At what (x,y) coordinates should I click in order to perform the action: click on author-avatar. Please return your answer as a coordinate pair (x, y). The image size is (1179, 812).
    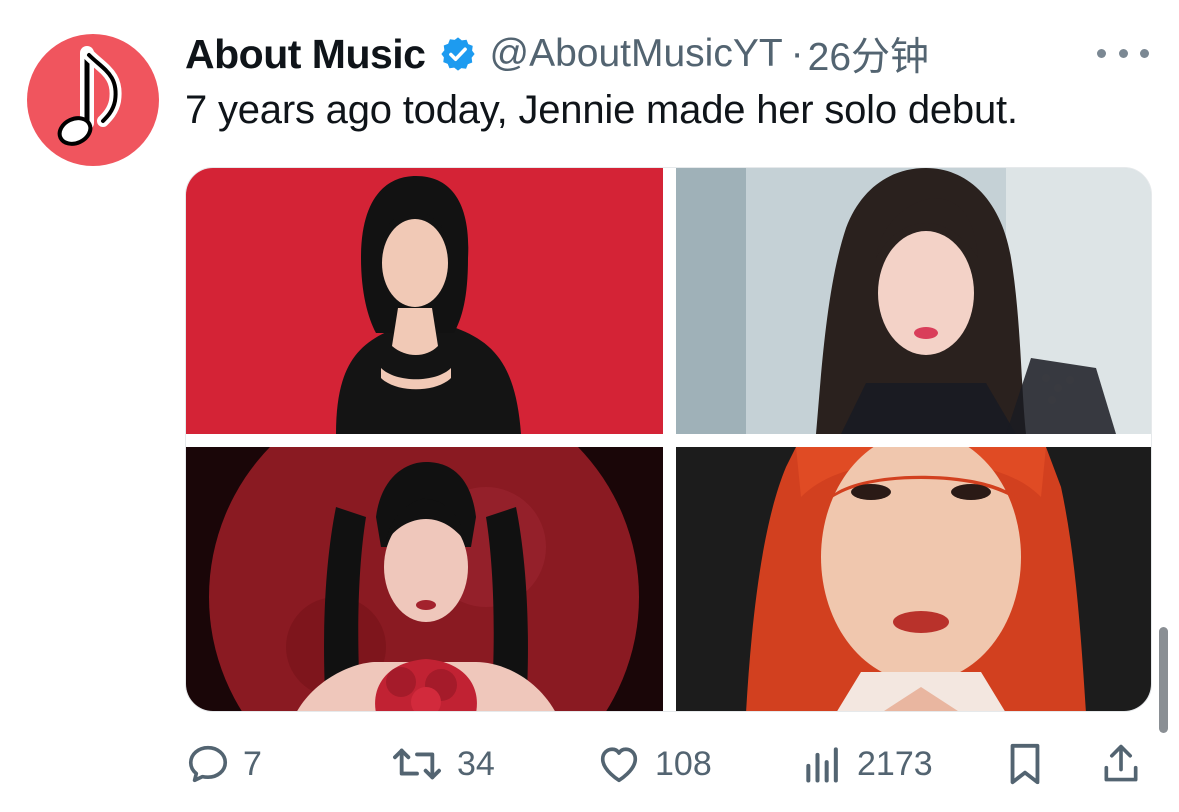
    Looking at the image, I should click on (93, 100).